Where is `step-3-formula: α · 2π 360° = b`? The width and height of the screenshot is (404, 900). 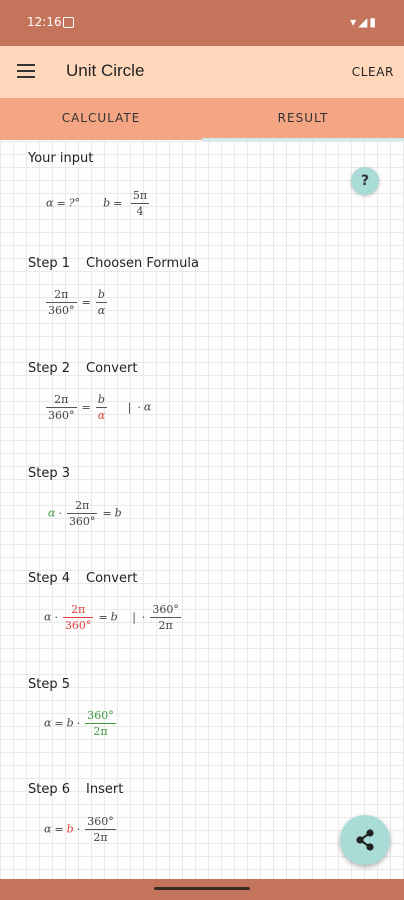 step-3-formula: α · 2π 360° = b is located at coordinates (85, 513).